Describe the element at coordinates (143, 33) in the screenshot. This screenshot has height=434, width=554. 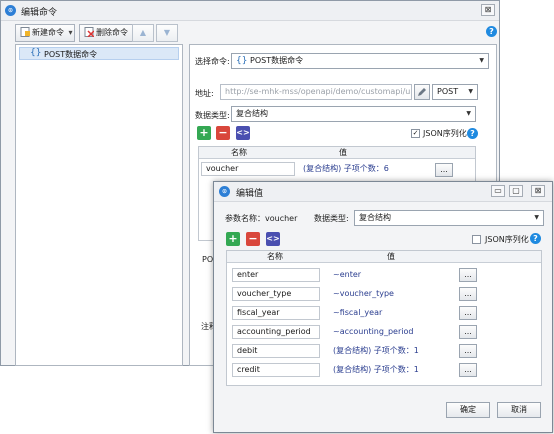
I see `move-up-button: ▲` at that location.